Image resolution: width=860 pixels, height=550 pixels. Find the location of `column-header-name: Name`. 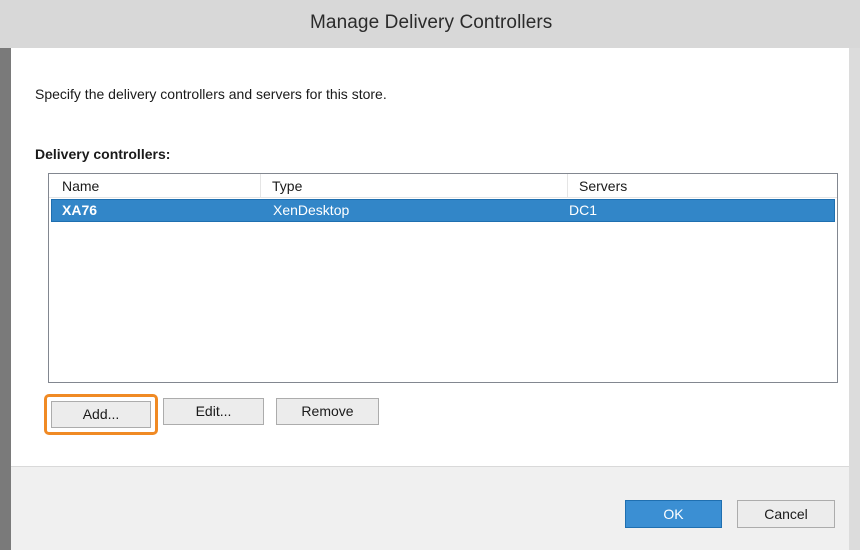

column-header-name: Name is located at coordinates (154, 186).